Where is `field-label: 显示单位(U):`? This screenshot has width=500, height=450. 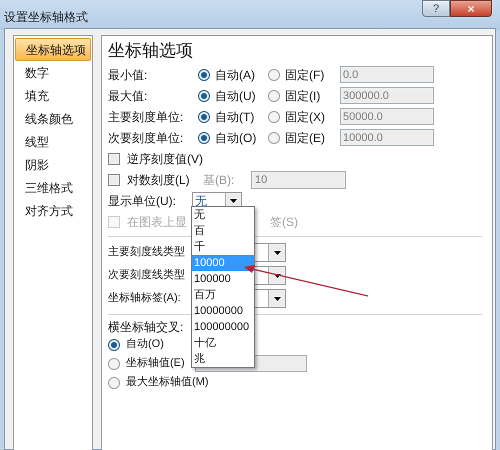 field-label: 显示单位(U): is located at coordinates (142, 201).